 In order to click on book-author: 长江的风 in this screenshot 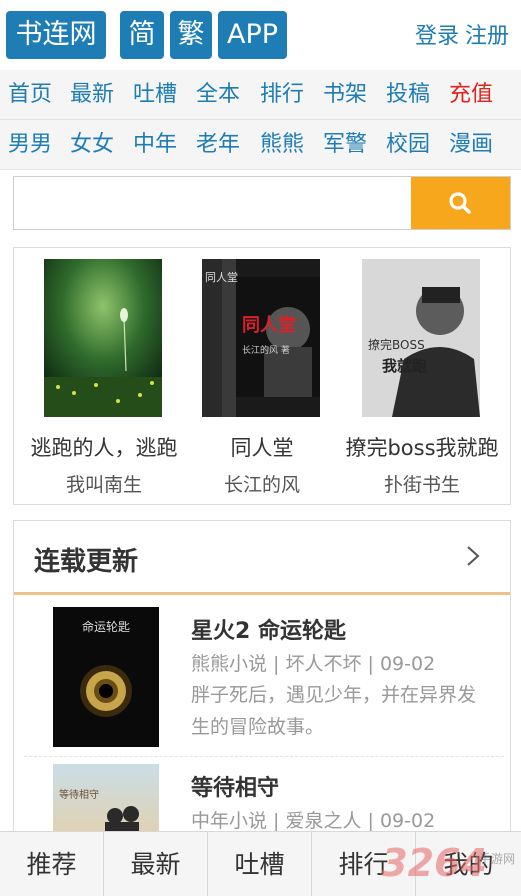, I will do `click(261, 485)`.